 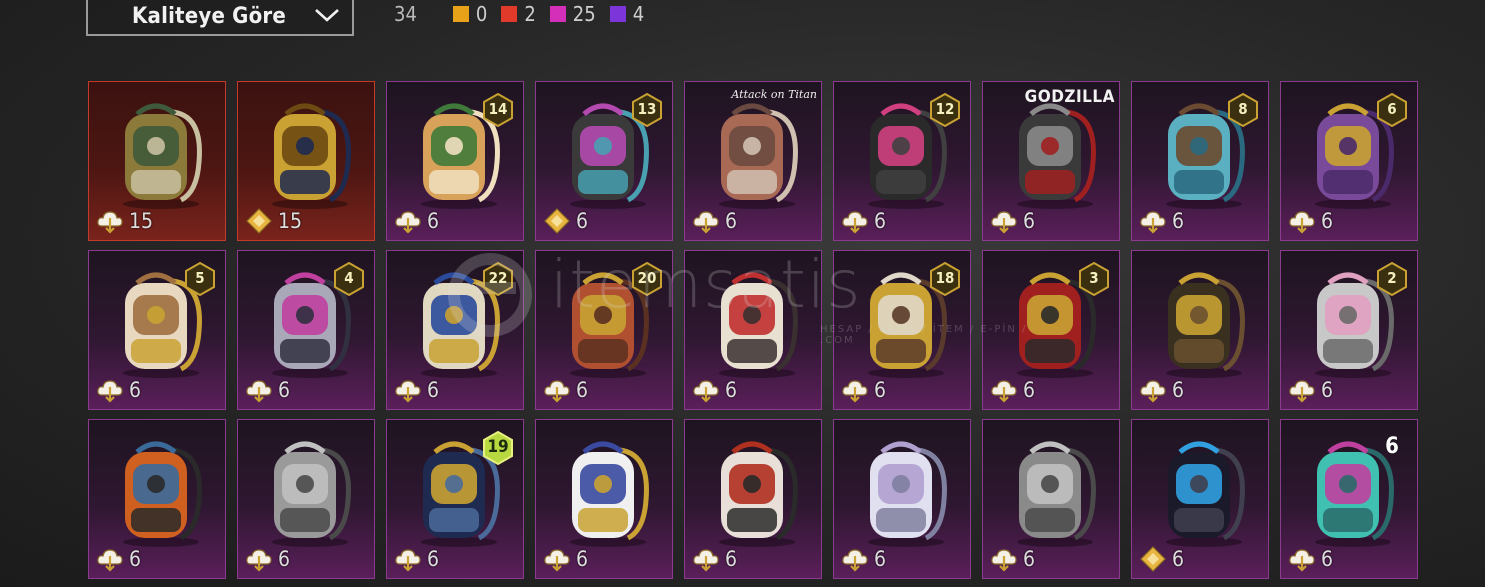 I want to click on inventory-item-card: 4 6, so click(x=306, y=330).